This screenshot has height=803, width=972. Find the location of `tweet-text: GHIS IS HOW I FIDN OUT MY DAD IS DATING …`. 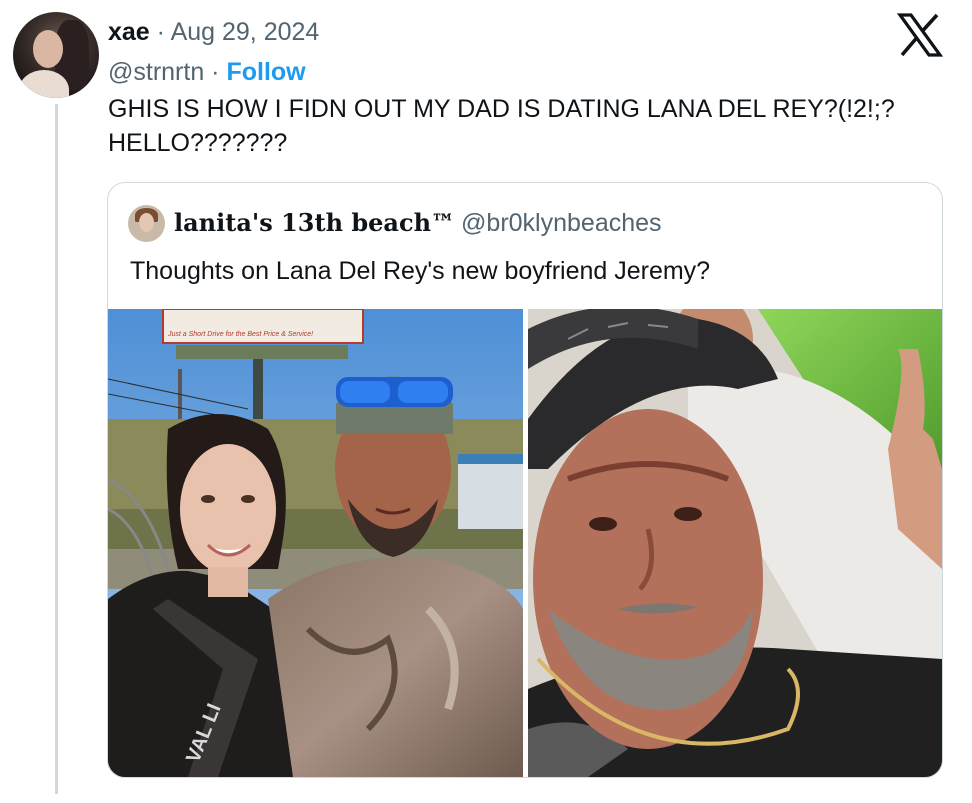

tweet-text: GHIS IS HOW I FIDN OUT MY DAD IS DATING … is located at coordinates (501, 126).